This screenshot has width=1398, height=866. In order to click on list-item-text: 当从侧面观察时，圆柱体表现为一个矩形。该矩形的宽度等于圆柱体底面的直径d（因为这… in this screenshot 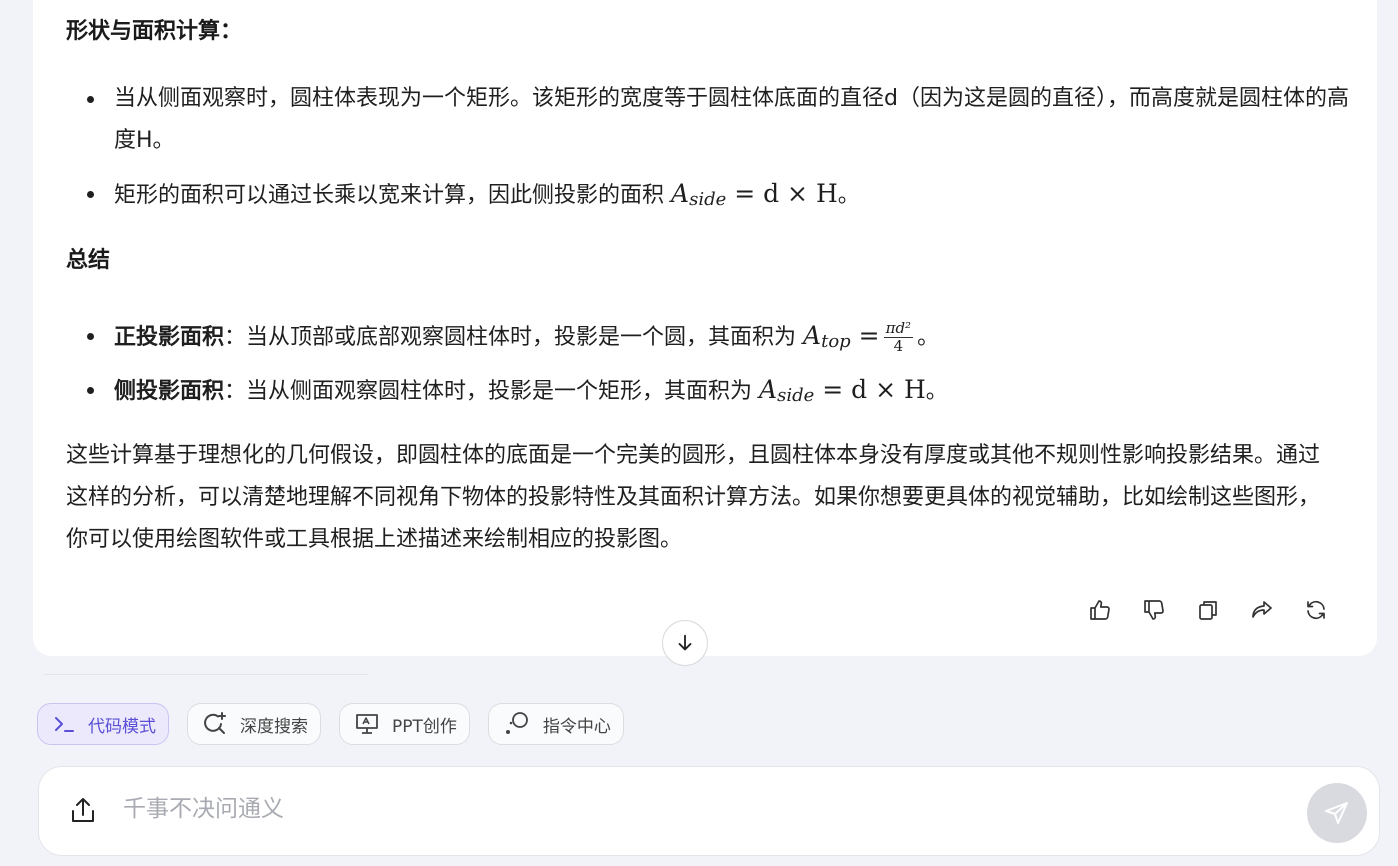, I will do `click(731, 119)`.